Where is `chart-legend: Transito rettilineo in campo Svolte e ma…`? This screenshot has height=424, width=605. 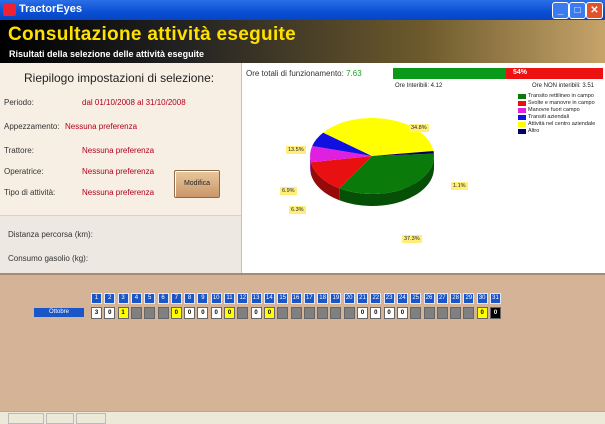 chart-legend: Transito rettilineo in campo Svolte e ma… is located at coordinates (556, 114).